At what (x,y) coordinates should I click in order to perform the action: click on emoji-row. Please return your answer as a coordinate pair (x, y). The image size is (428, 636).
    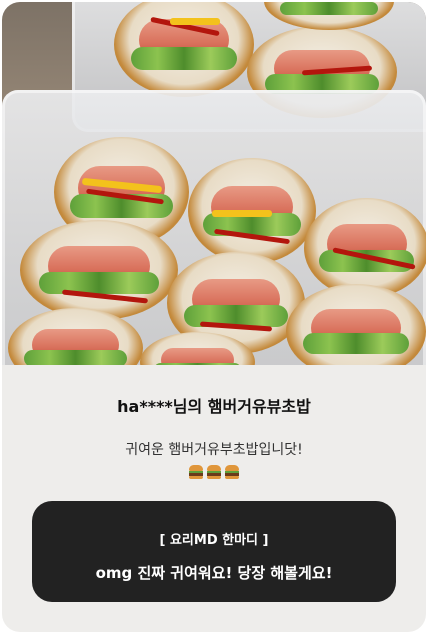
    Looking at the image, I should click on (214, 472).